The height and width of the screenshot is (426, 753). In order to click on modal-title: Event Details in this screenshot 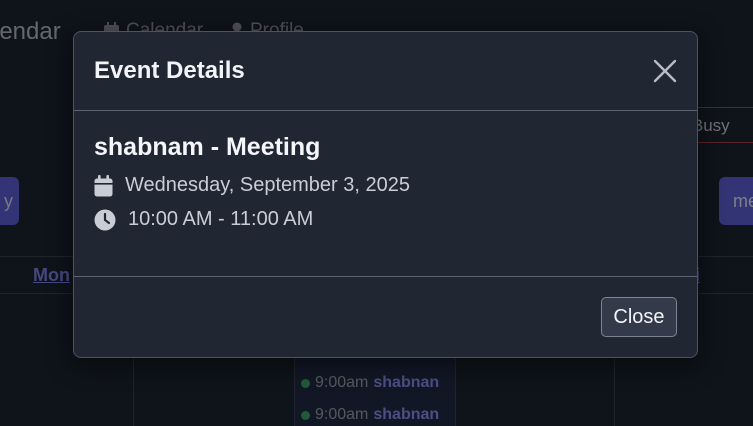, I will do `click(169, 70)`.